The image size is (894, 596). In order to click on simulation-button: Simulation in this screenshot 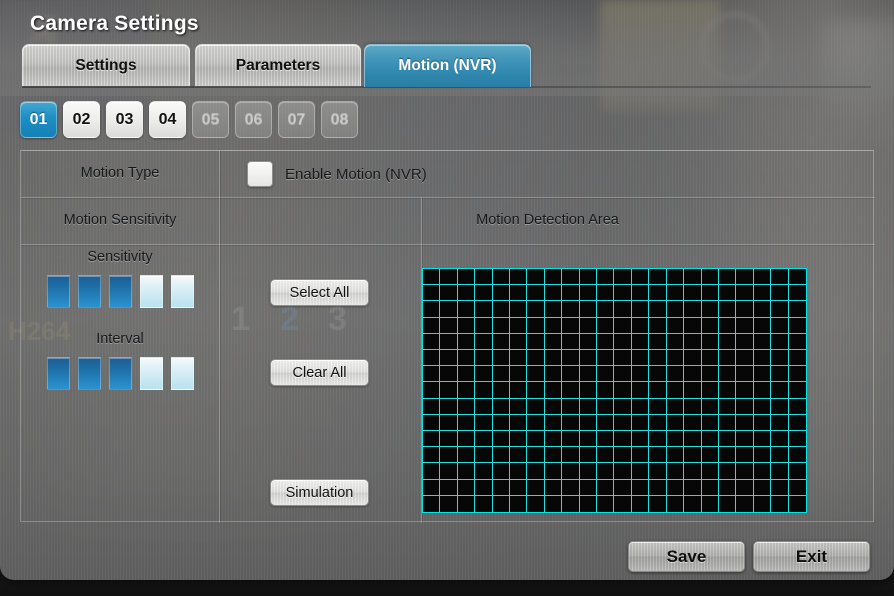, I will do `click(319, 492)`.